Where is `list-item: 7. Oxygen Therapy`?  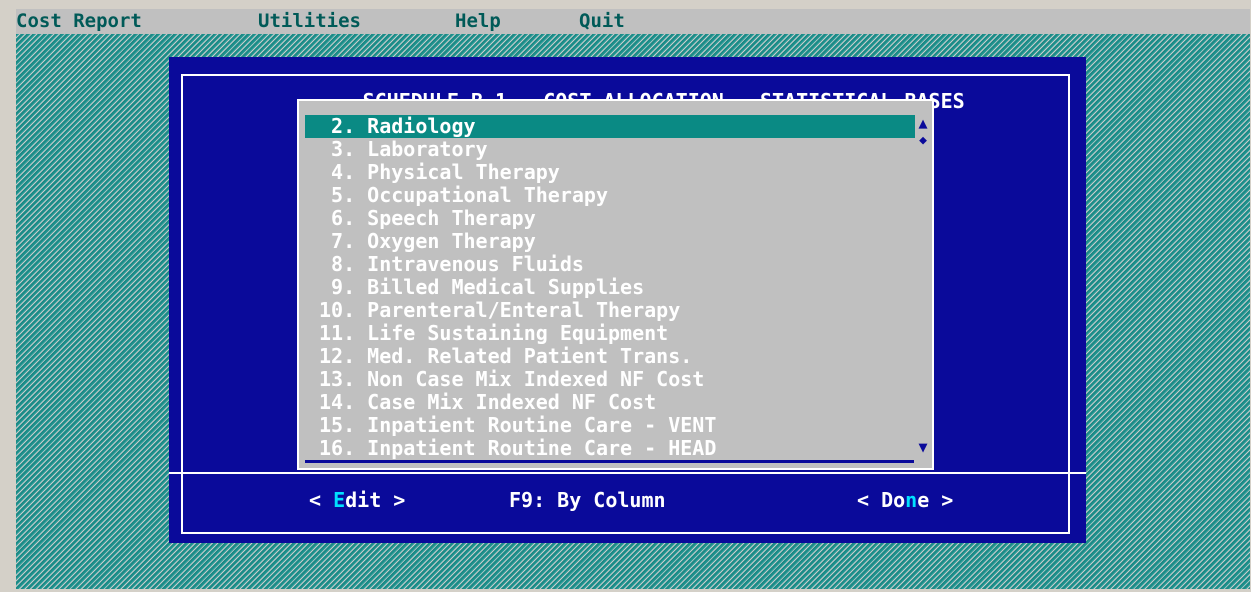
list-item: 7. Oxygen Therapy is located at coordinates (610, 241).